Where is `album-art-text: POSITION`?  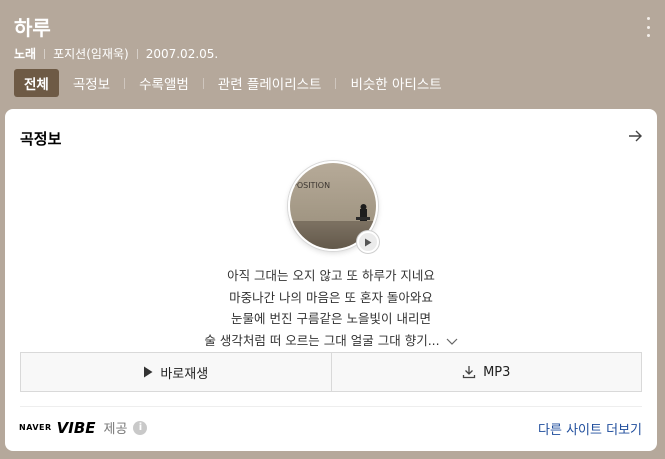 album-art-text: POSITION is located at coordinates (311, 185).